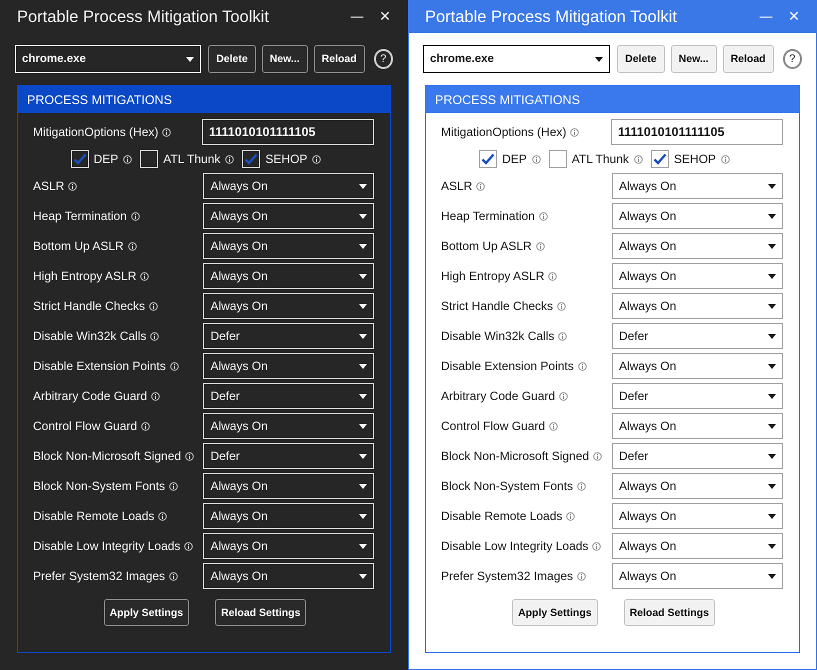  Describe the element at coordinates (456, 186) in the screenshot. I see `setting-label: ASLR` at that location.